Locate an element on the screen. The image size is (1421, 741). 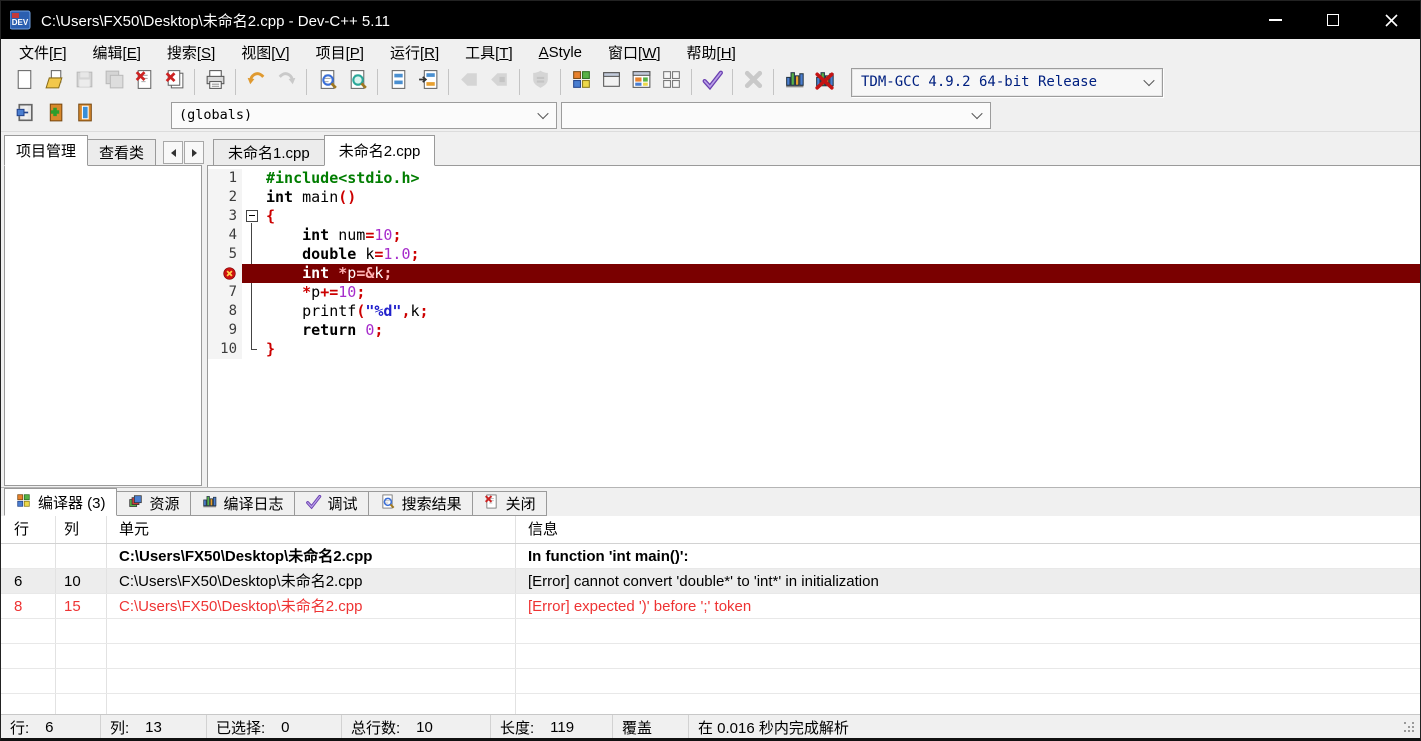
status-在0.016秒内完成解析: 在 0.016 秒内完成解析 is located at coordinates (1054, 726).